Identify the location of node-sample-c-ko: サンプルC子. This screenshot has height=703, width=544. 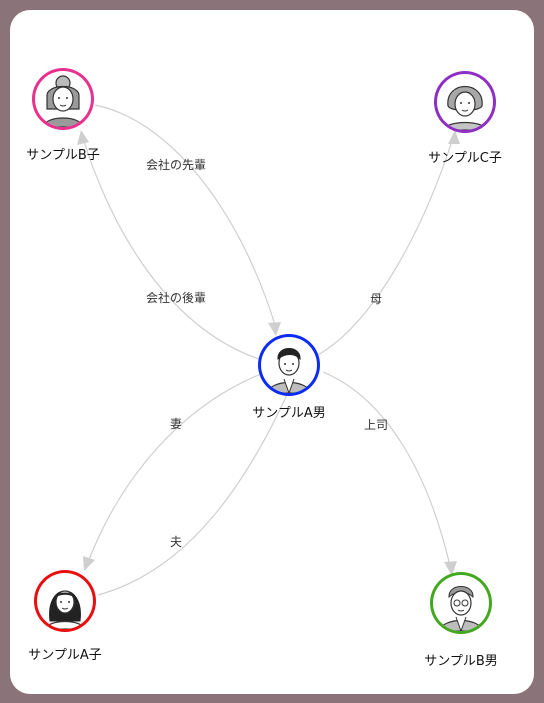
(465, 118).